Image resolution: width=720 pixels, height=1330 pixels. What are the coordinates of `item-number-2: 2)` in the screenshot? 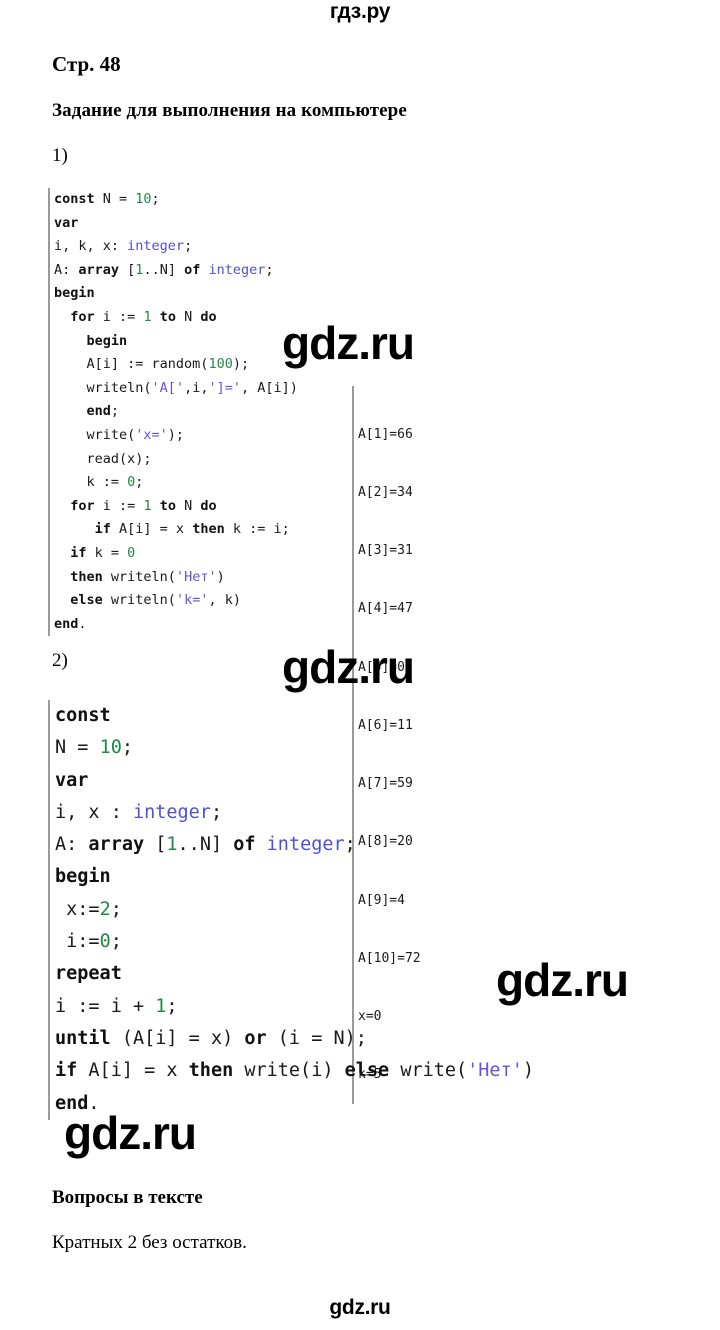 It's located at (60, 660).